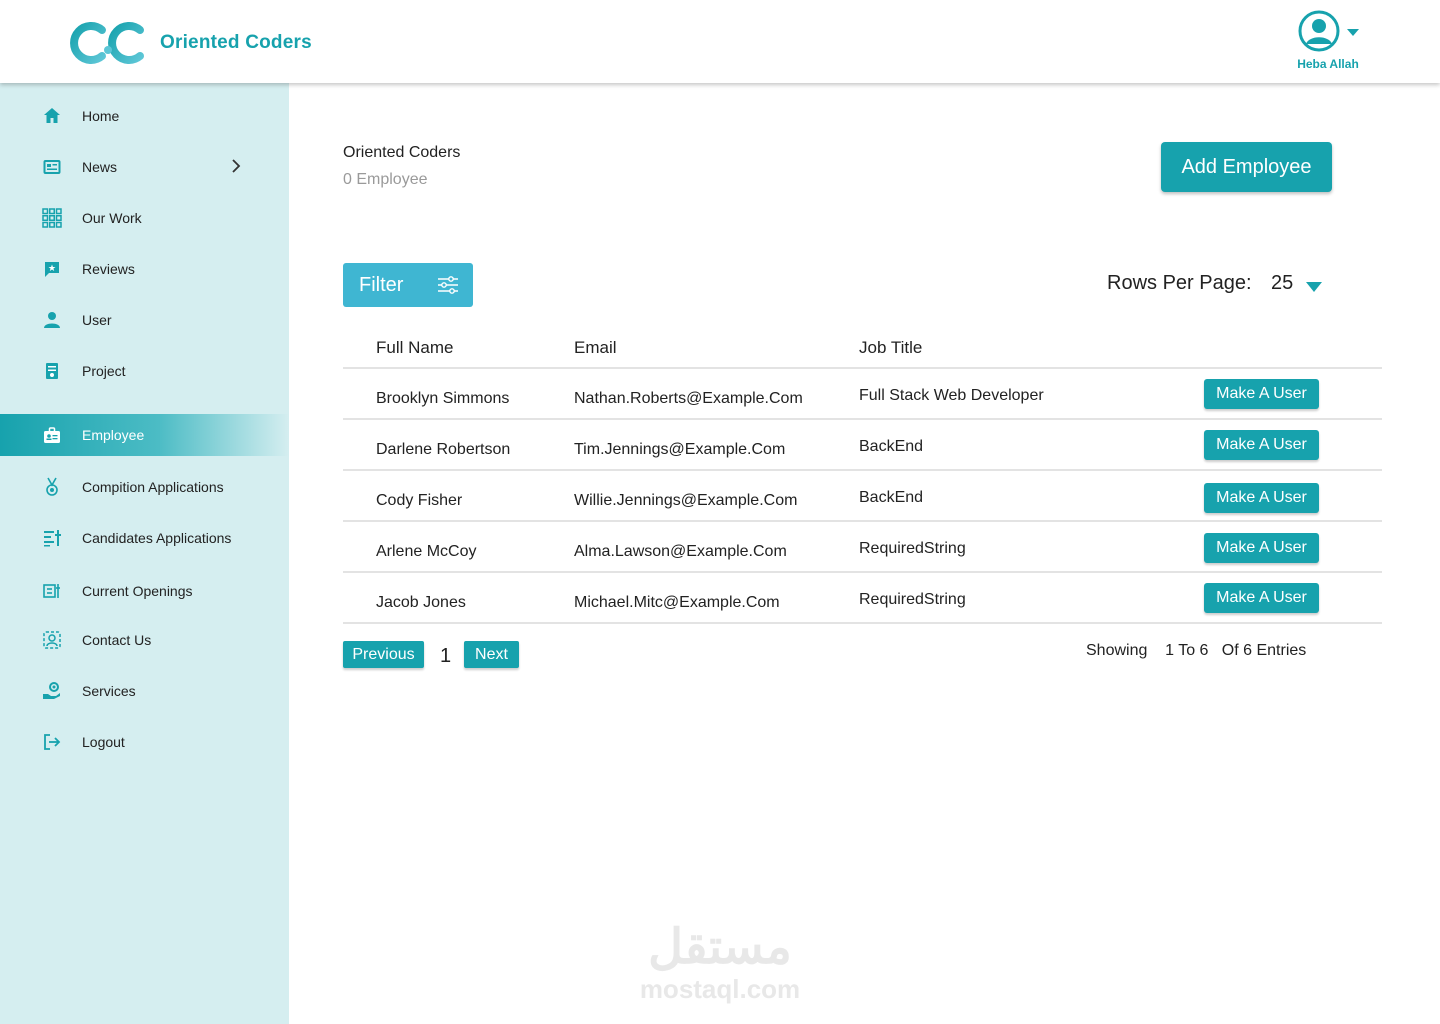 The width and height of the screenshot is (1440, 1024). What do you see at coordinates (52, 487) in the screenshot?
I see `medal-icon` at bounding box center [52, 487].